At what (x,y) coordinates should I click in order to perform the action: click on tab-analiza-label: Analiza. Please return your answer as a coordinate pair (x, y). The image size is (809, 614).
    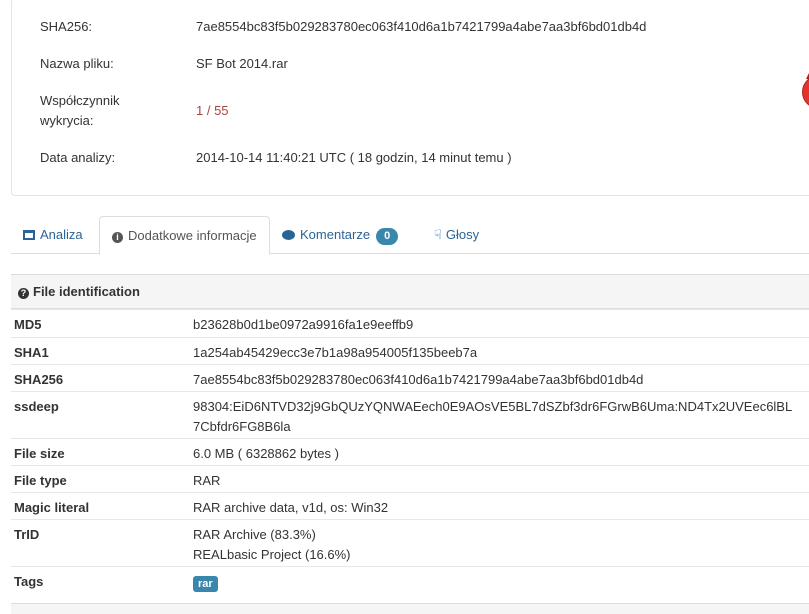
    Looking at the image, I should click on (61, 234).